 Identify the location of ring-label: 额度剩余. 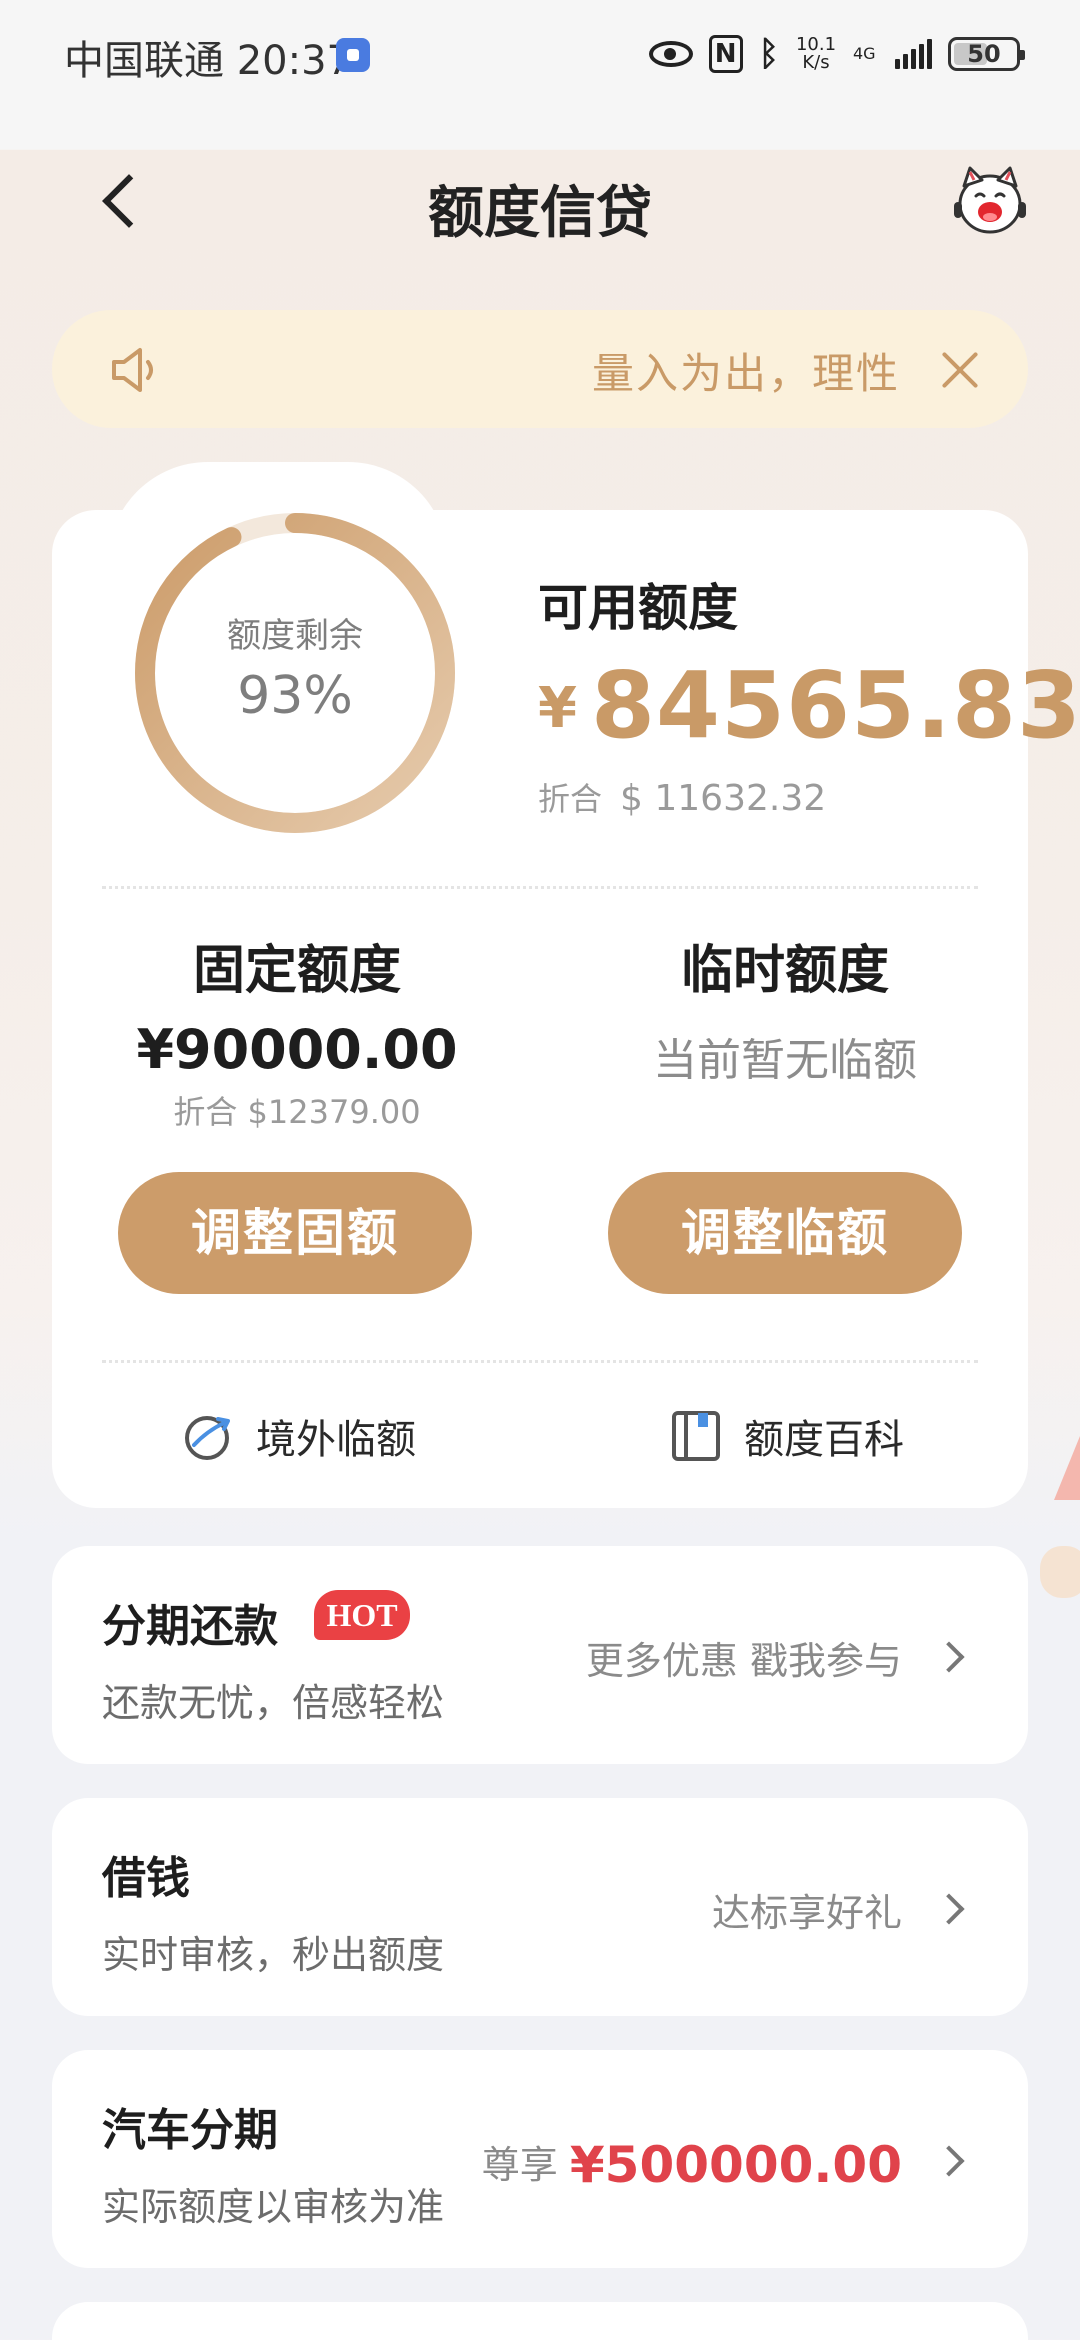
(295, 636).